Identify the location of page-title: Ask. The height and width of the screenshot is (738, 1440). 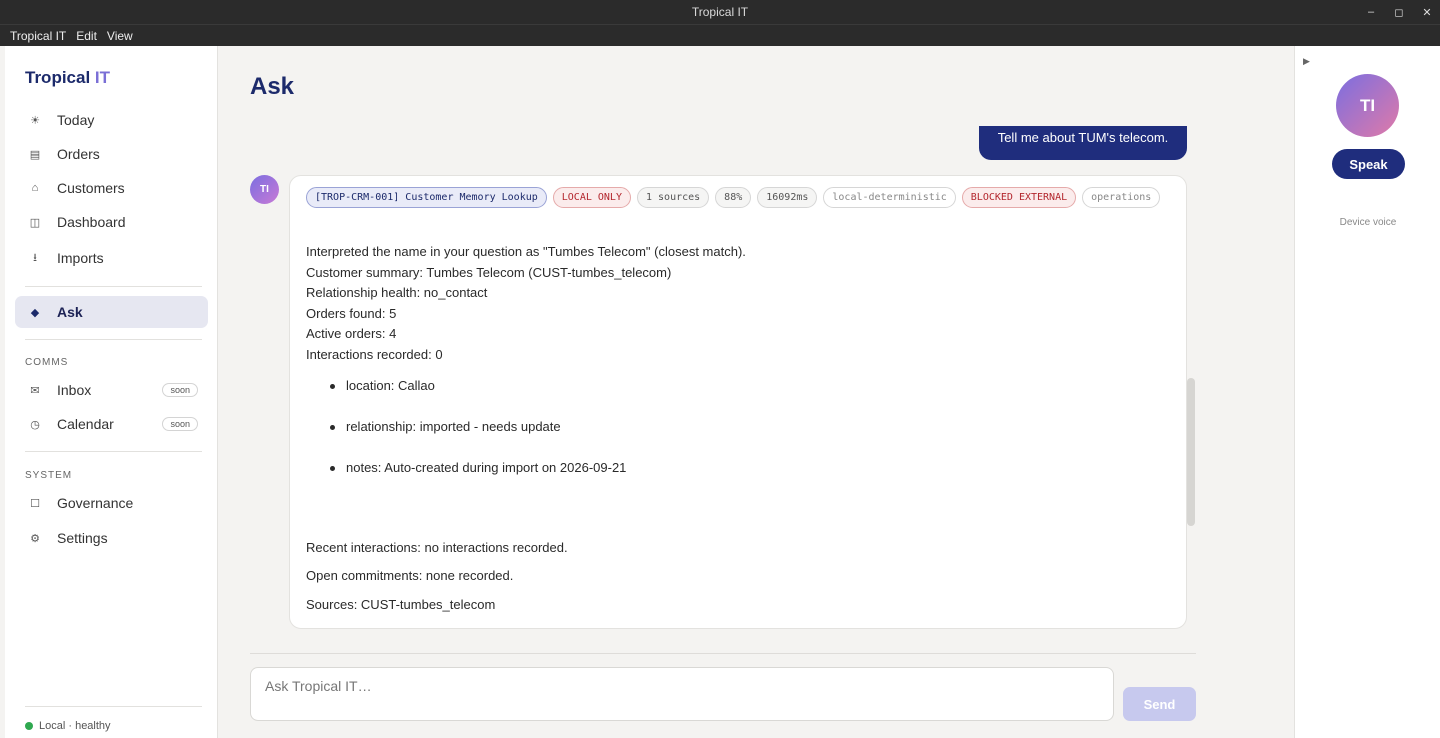
(272, 86).